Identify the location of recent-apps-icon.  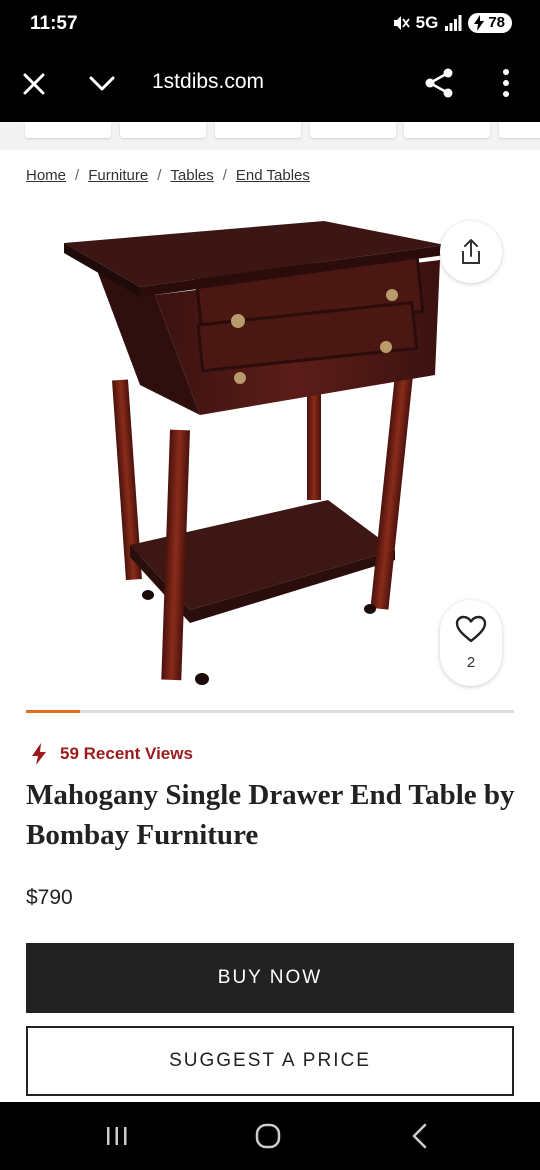
(117, 1136).